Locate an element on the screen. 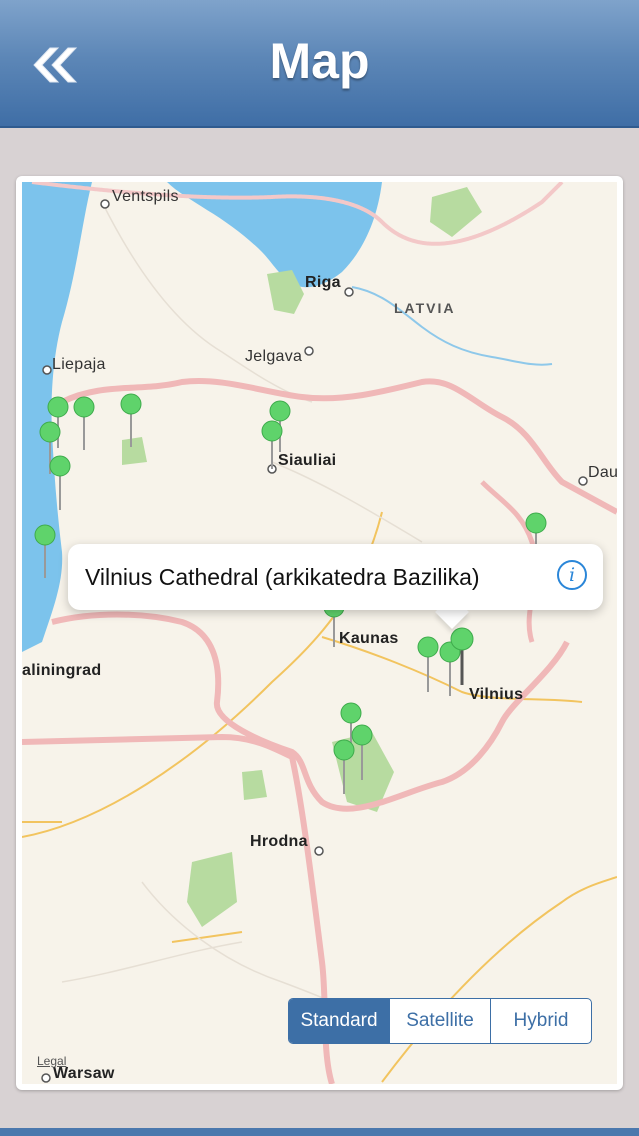 This screenshot has width=639, height=1136. bottom-bar is located at coordinates (319, 1132).